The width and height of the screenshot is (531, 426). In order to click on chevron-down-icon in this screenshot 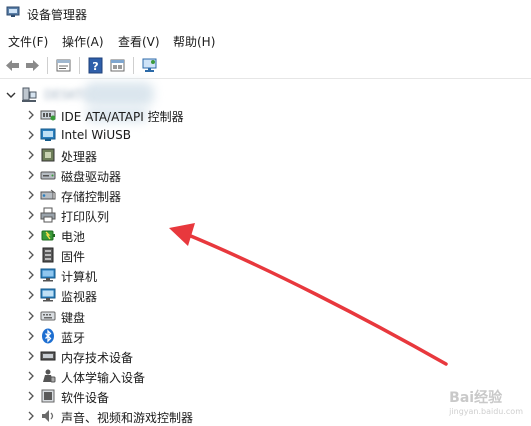, I will do `click(11, 95)`.